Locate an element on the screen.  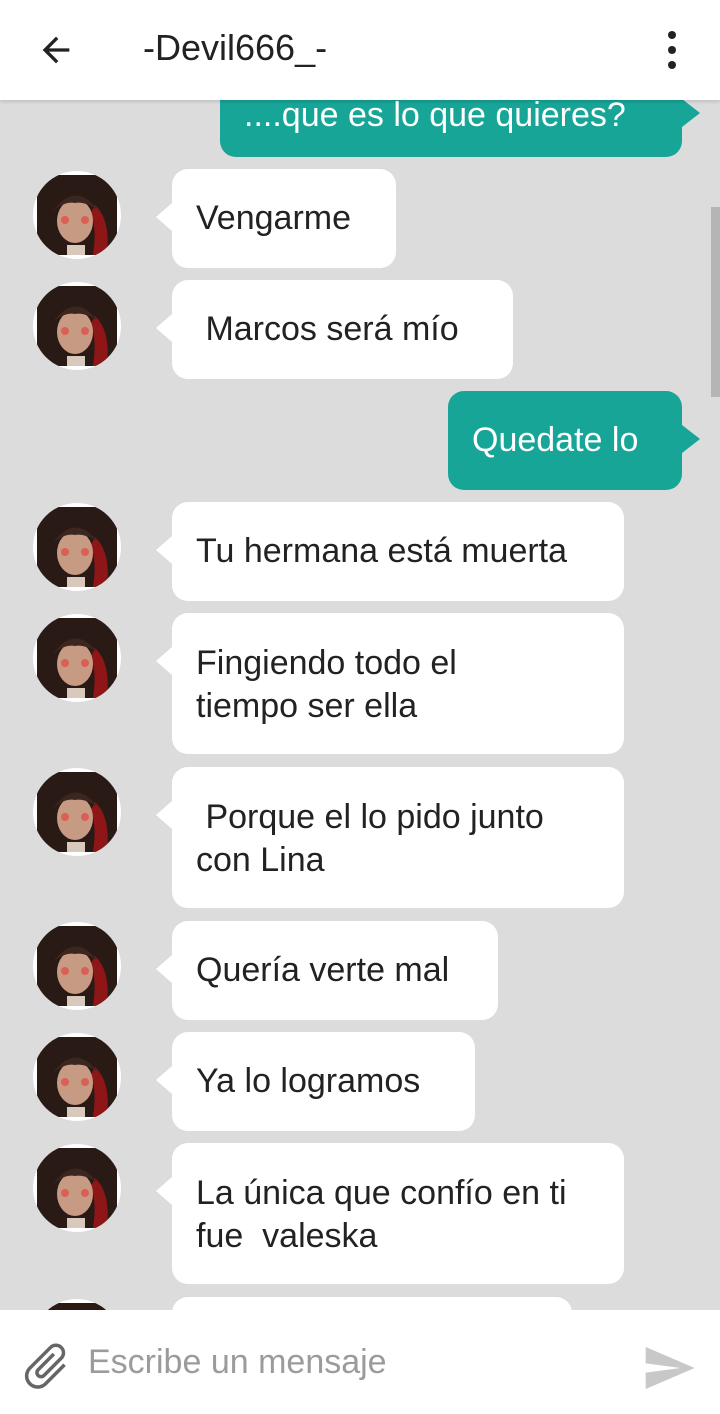
message-incoming: Marcos será mío is located at coordinates (334, 329).